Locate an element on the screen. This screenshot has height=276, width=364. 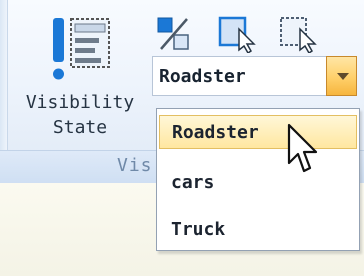
visibility-state-combo: Roadster is located at coordinates (254, 76).